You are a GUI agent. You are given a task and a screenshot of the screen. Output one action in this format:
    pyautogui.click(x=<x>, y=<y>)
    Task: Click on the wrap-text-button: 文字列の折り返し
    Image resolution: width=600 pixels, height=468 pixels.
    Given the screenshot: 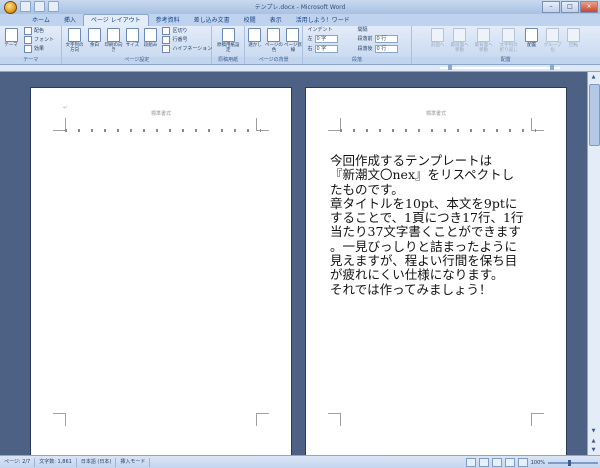 What is the action you would take?
    pyautogui.click(x=509, y=40)
    